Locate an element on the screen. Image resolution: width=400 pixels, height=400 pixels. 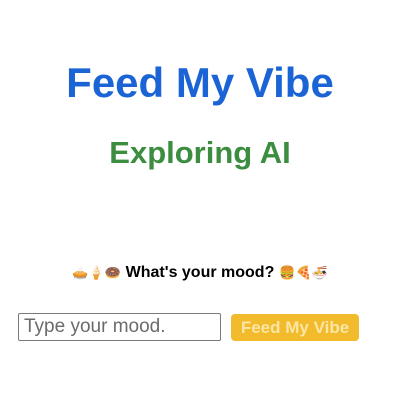
app-title: Feed My Vibe is located at coordinates (200, 82).